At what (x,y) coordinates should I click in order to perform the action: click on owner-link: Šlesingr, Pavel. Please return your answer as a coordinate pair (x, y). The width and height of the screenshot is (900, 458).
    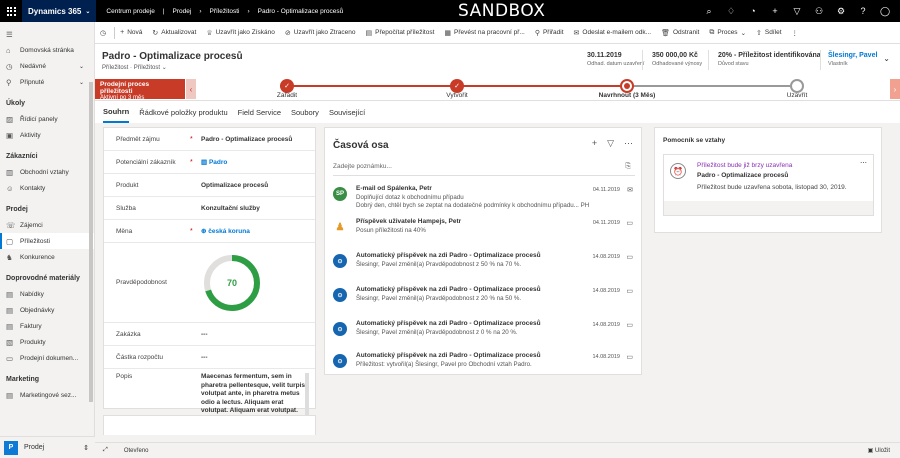
    Looking at the image, I should click on (852, 55).